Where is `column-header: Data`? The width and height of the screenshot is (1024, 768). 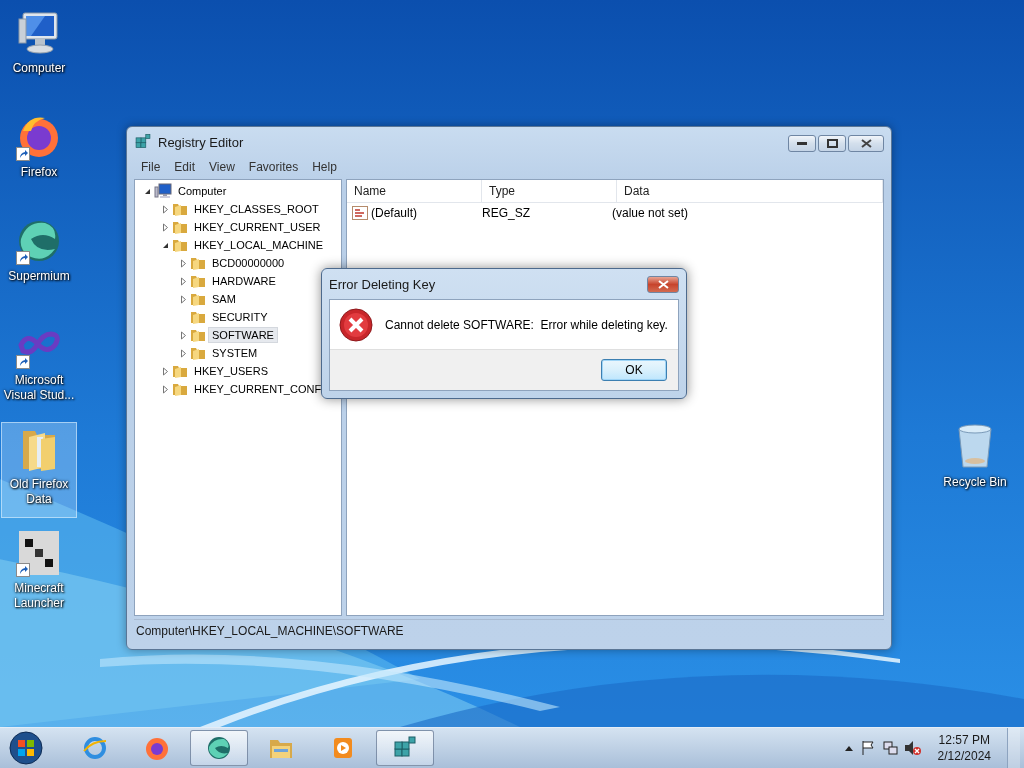
column-header: Data is located at coordinates (750, 191).